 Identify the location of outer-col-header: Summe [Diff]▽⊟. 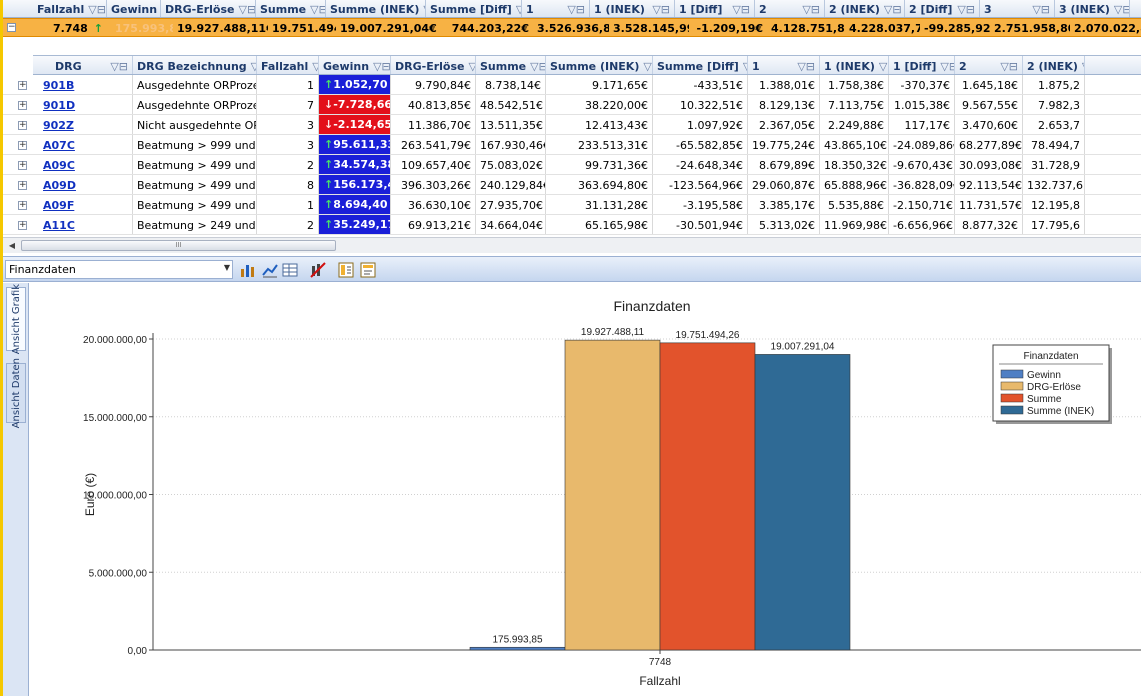
(474, 8).